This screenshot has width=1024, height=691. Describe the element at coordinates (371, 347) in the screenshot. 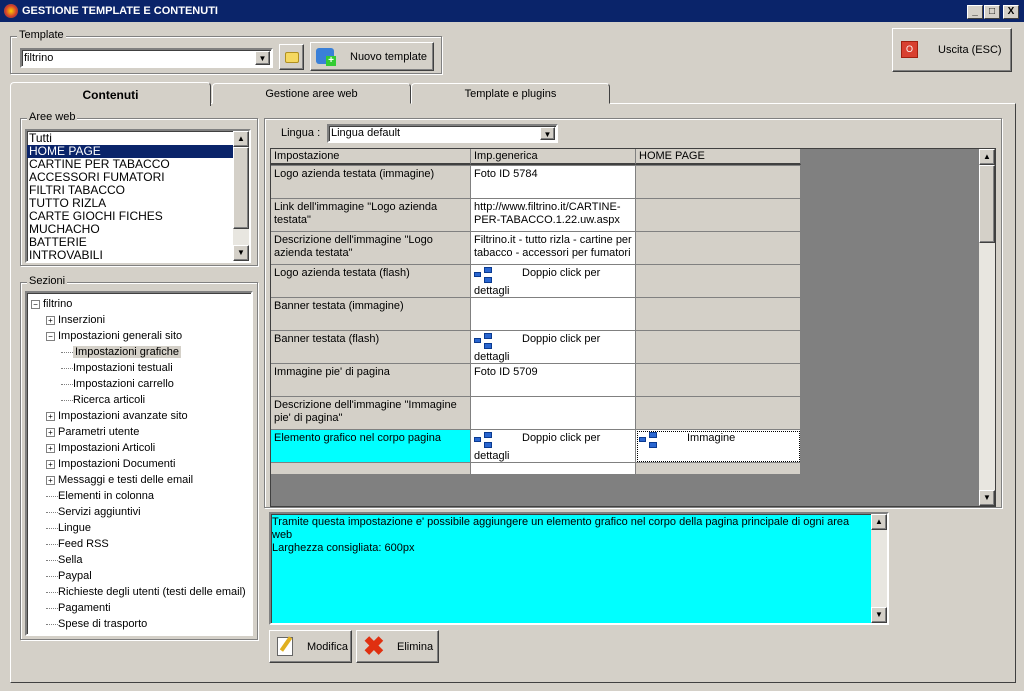

I see `grid-cell: Banner testata (flash)` at that location.